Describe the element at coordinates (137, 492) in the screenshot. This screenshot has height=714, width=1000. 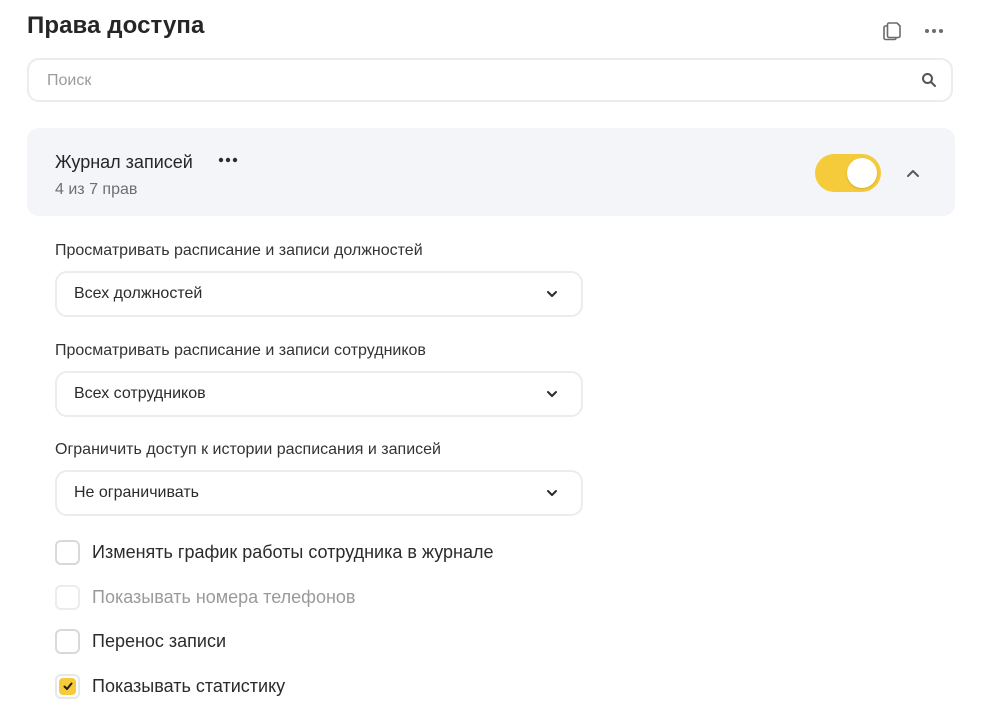
I see `select-value: Не ограничивать` at that location.